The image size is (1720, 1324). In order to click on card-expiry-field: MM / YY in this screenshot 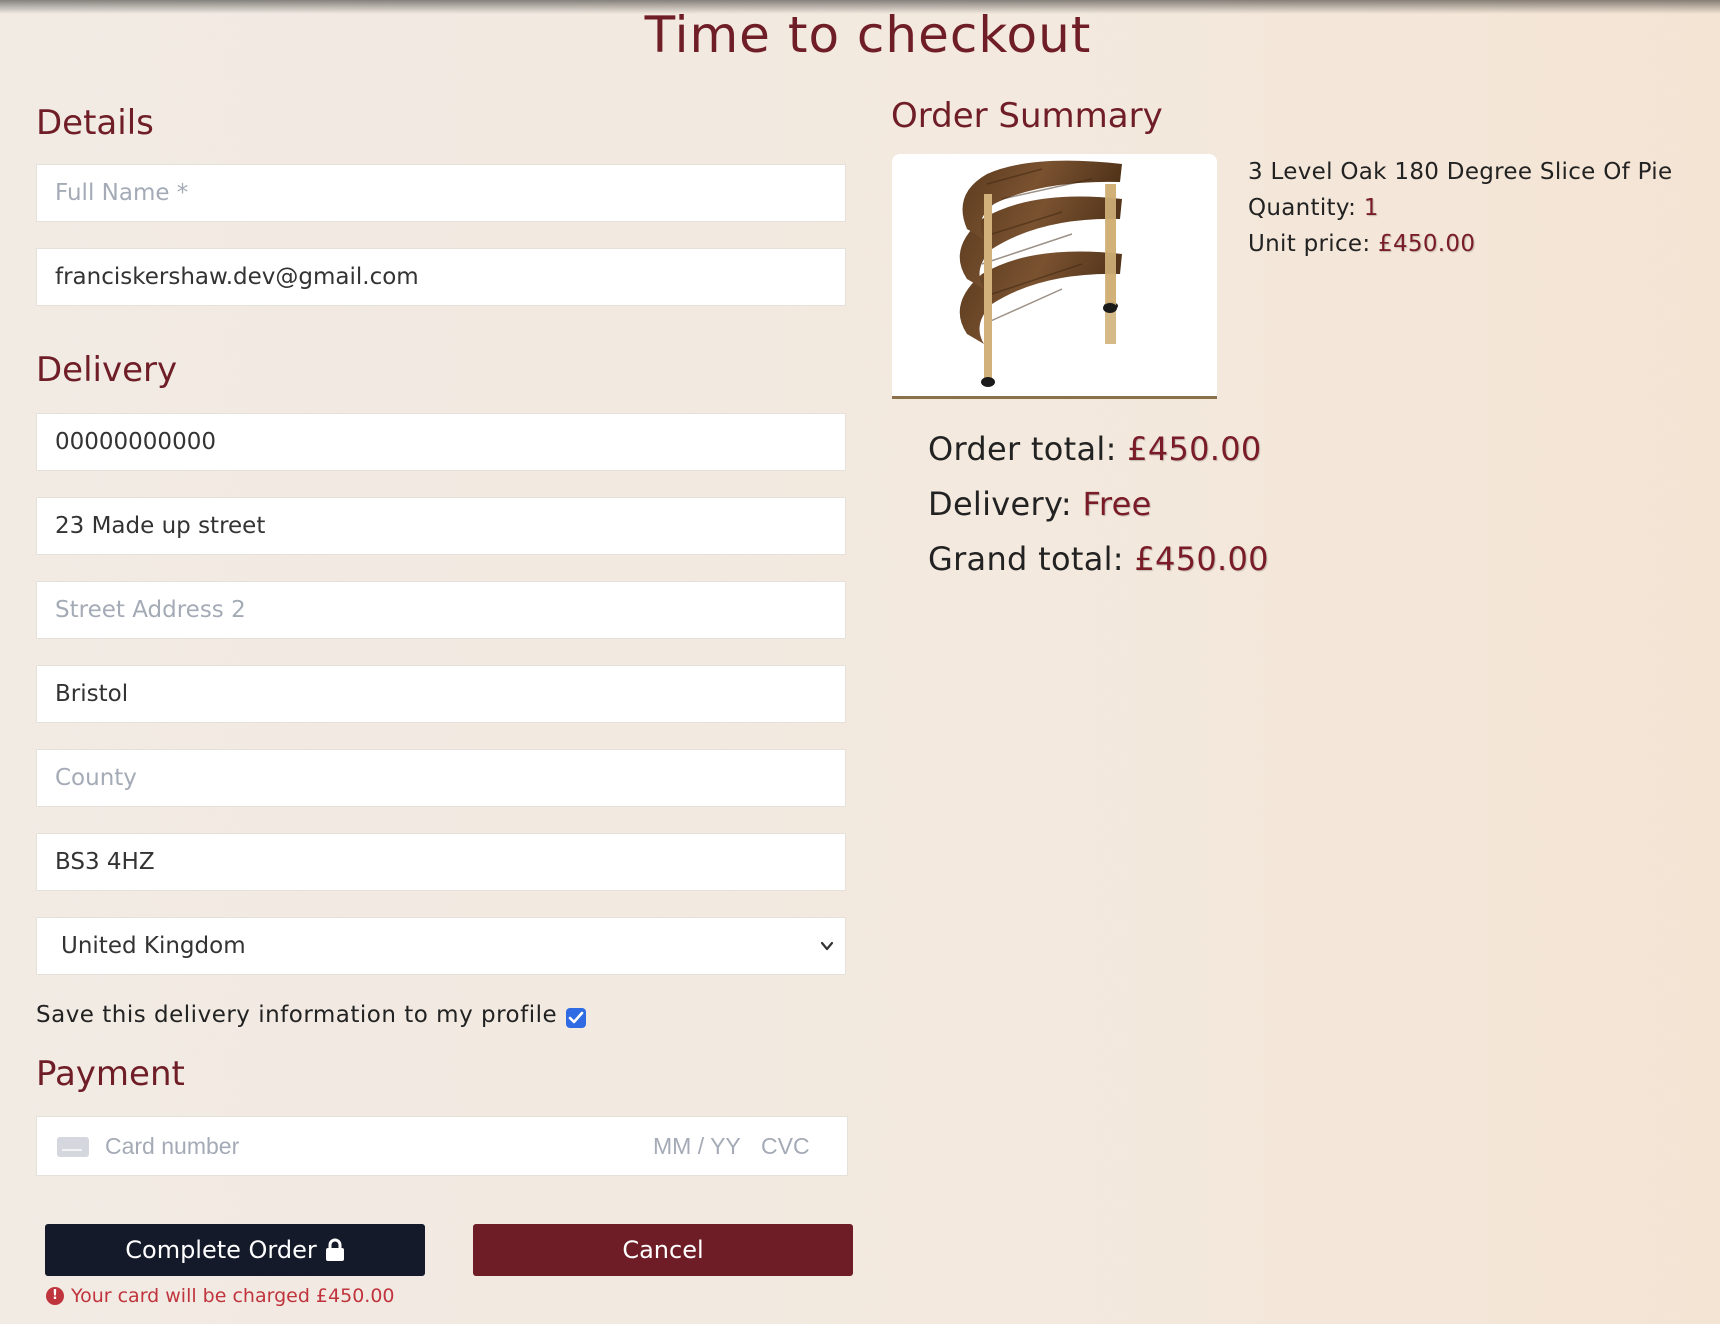, I will do `click(697, 1146)`.